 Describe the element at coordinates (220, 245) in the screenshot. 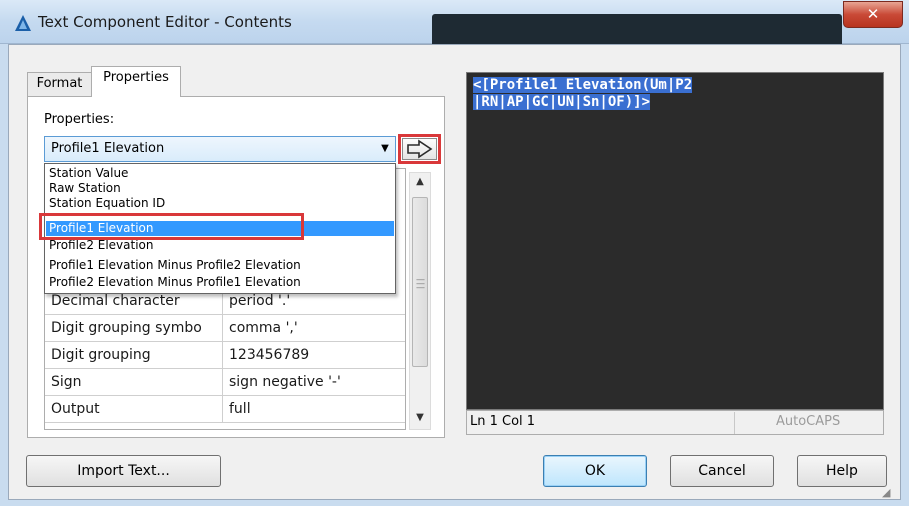

I see `dropdown-option: Profile2 Elevation` at that location.